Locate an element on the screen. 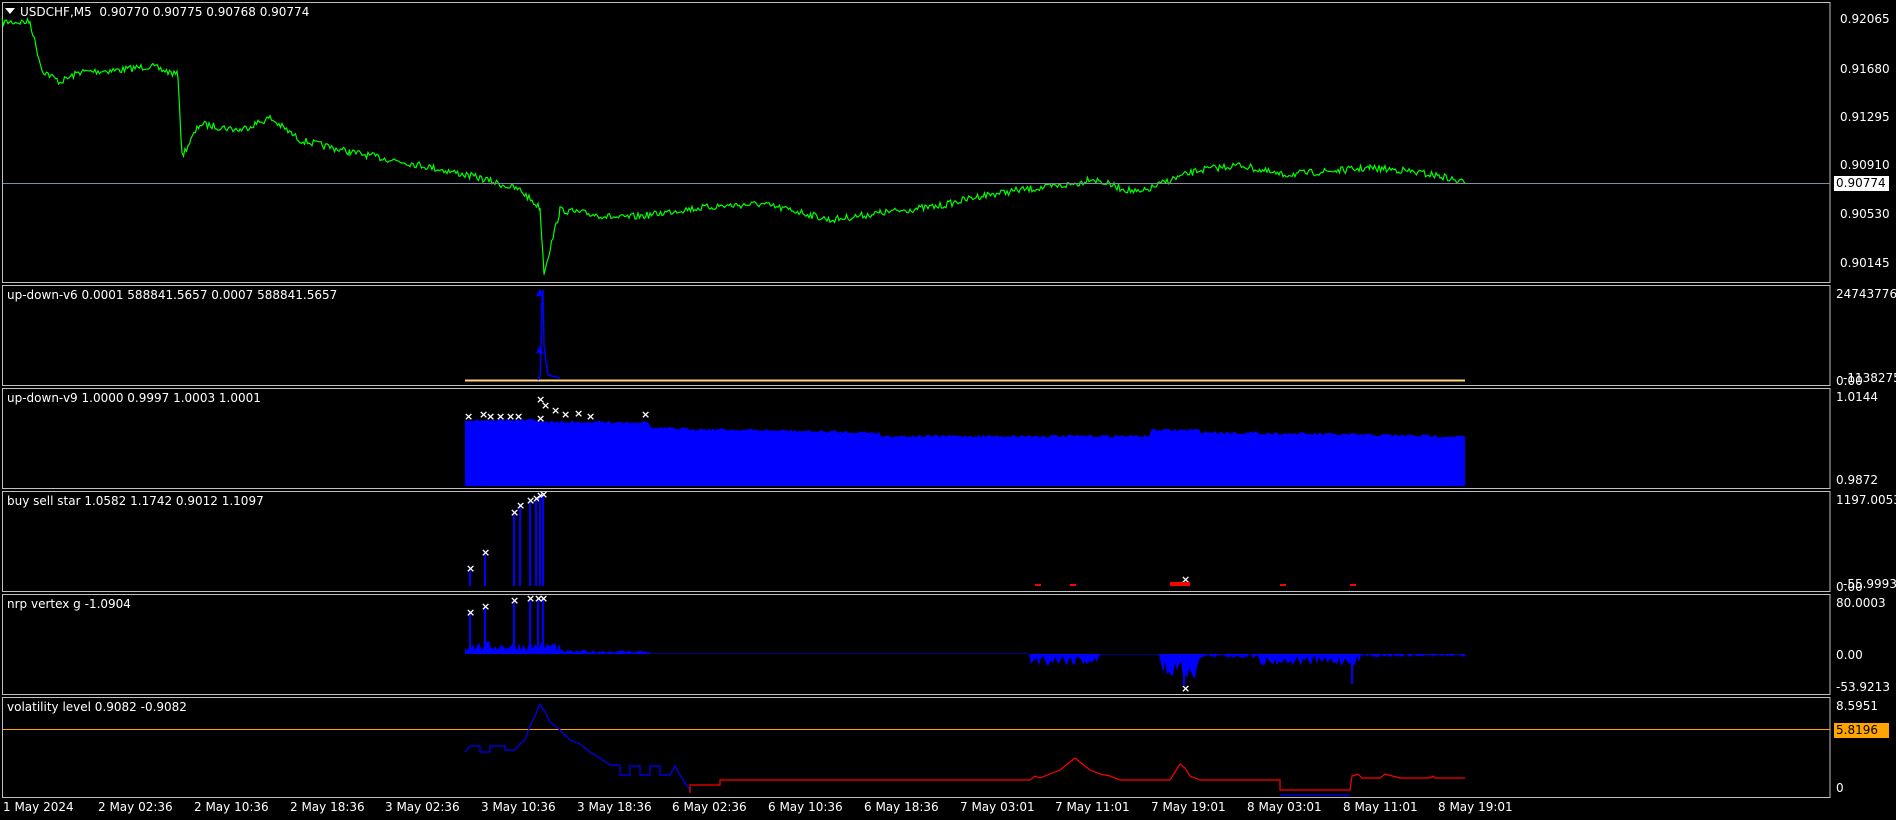 This screenshot has height=820, width=1896. scale-label: 1197.0053 is located at coordinates (1866, 500).